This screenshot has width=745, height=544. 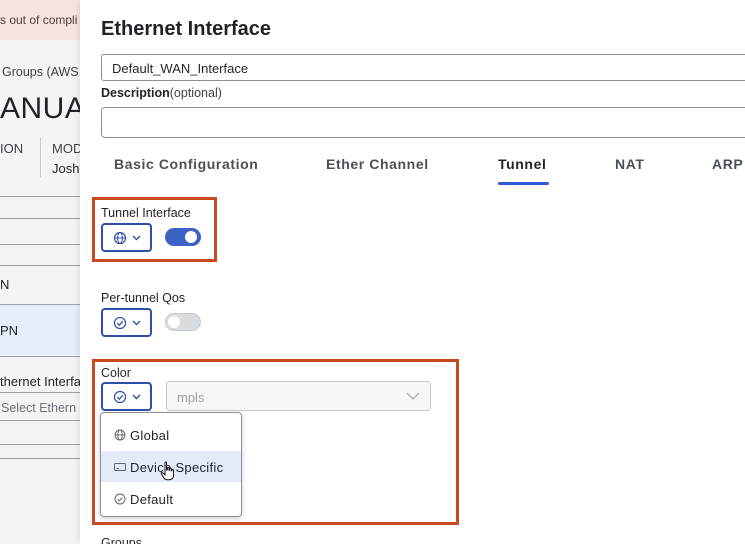 What do you see at coordinates (9, 330) in the screenshot?
I see `list-item: PN` at bounding box center [9, 330].